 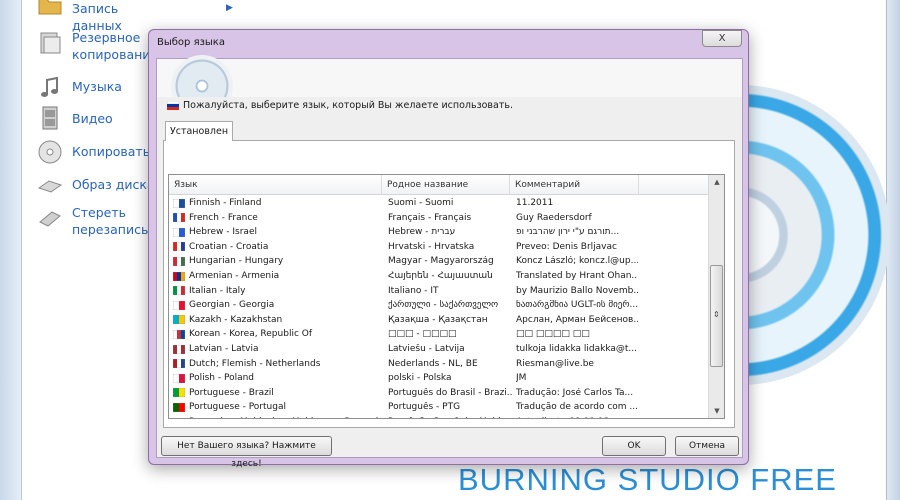 I want to click on music-note-icon, so click(x=49, y=86).